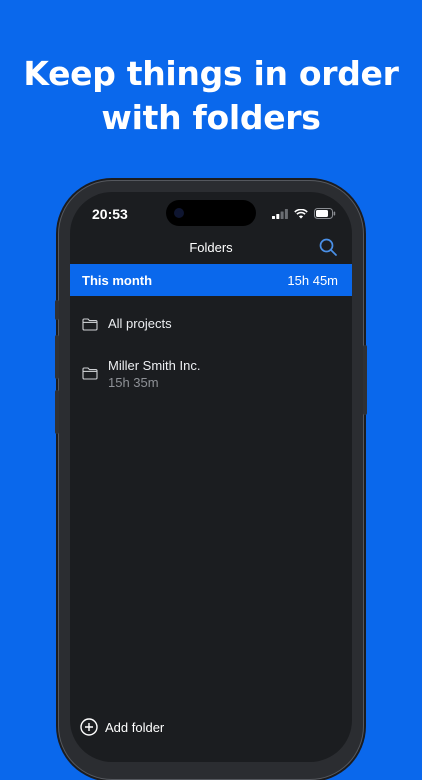 The image size is (422, 780). I want to click on headline-line-2: with folders, so click(211, 117).